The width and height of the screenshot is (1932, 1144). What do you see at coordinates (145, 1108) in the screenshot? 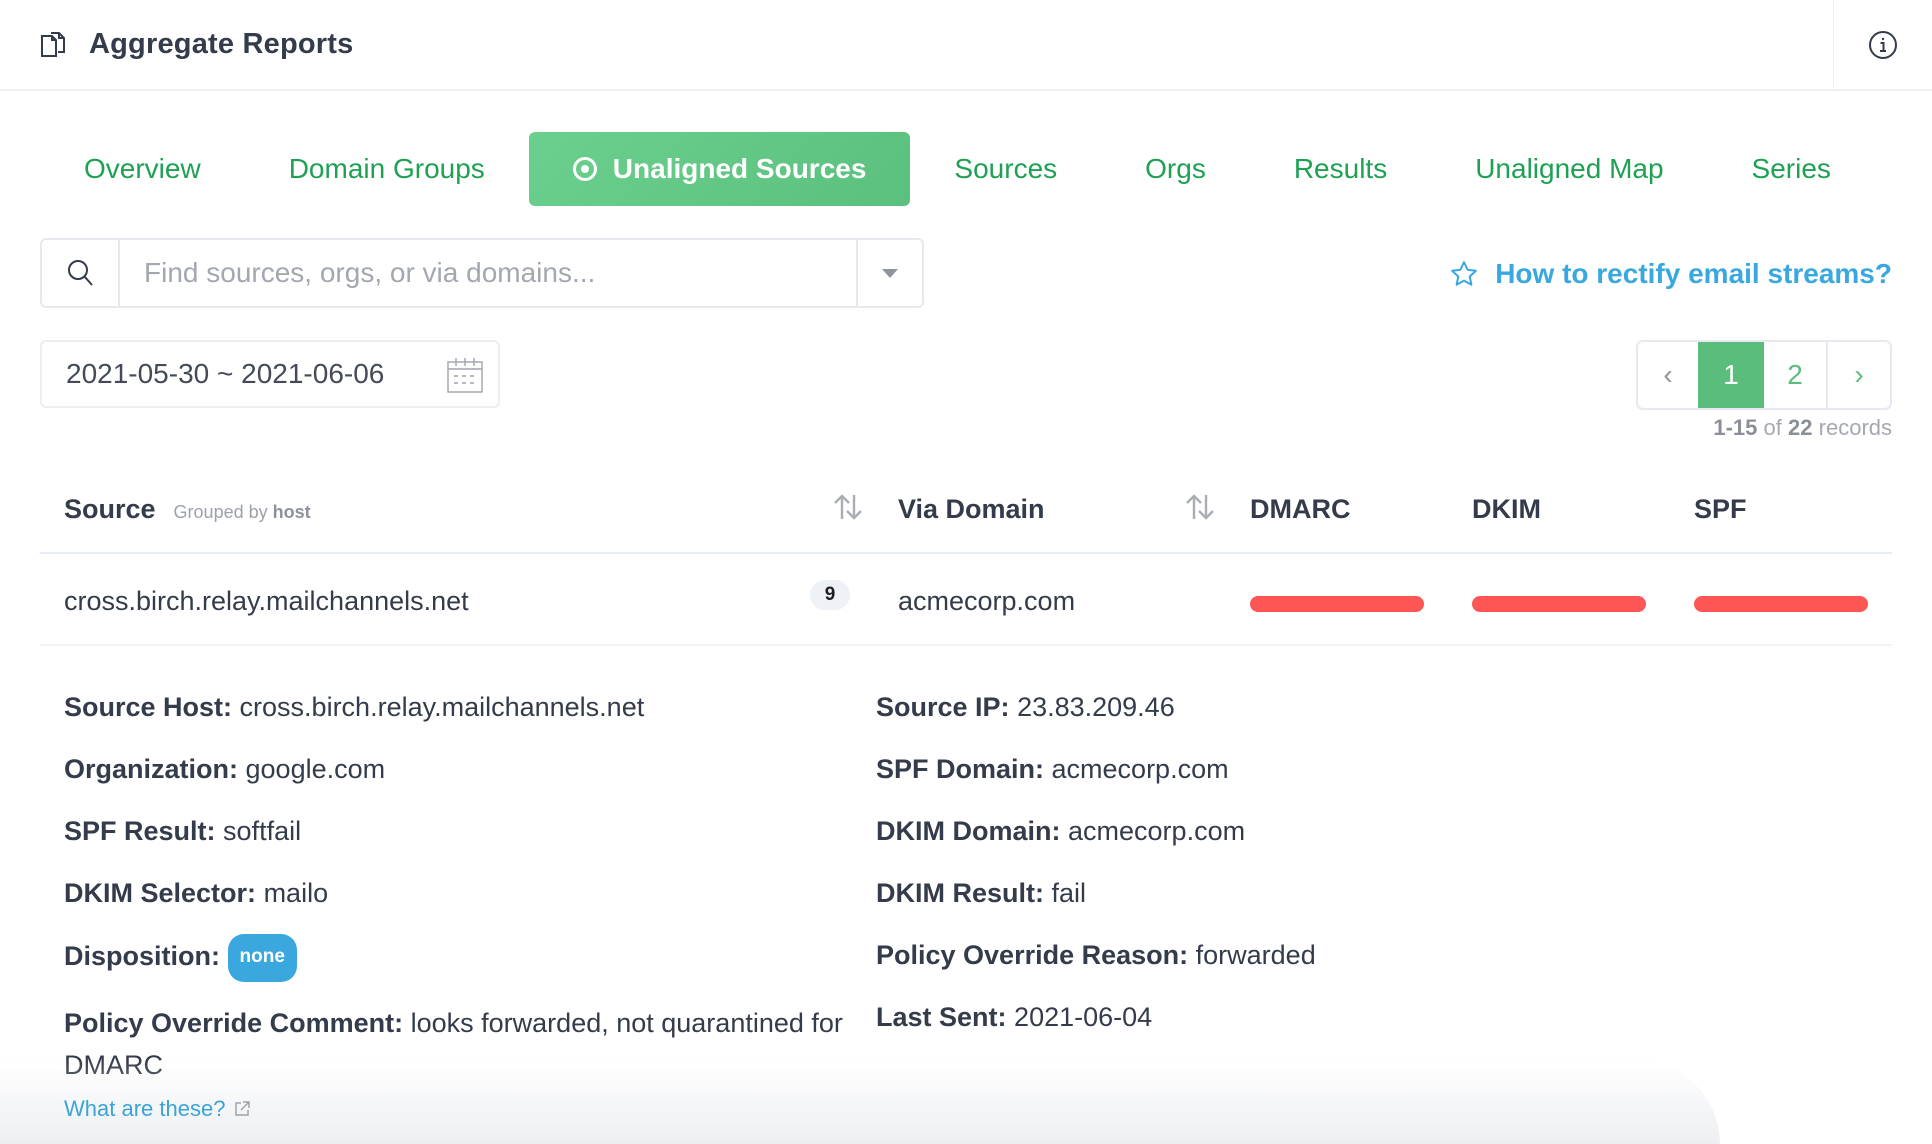
I see `what-are-these-label: What are these?` at bounding box center [145, 1108].